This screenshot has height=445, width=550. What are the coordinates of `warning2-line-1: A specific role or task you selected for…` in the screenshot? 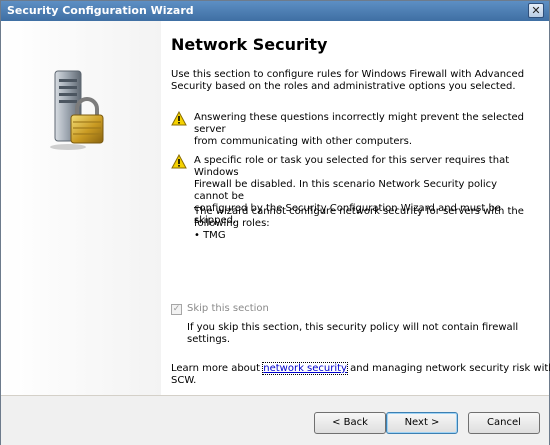 It's located at (352, 166).